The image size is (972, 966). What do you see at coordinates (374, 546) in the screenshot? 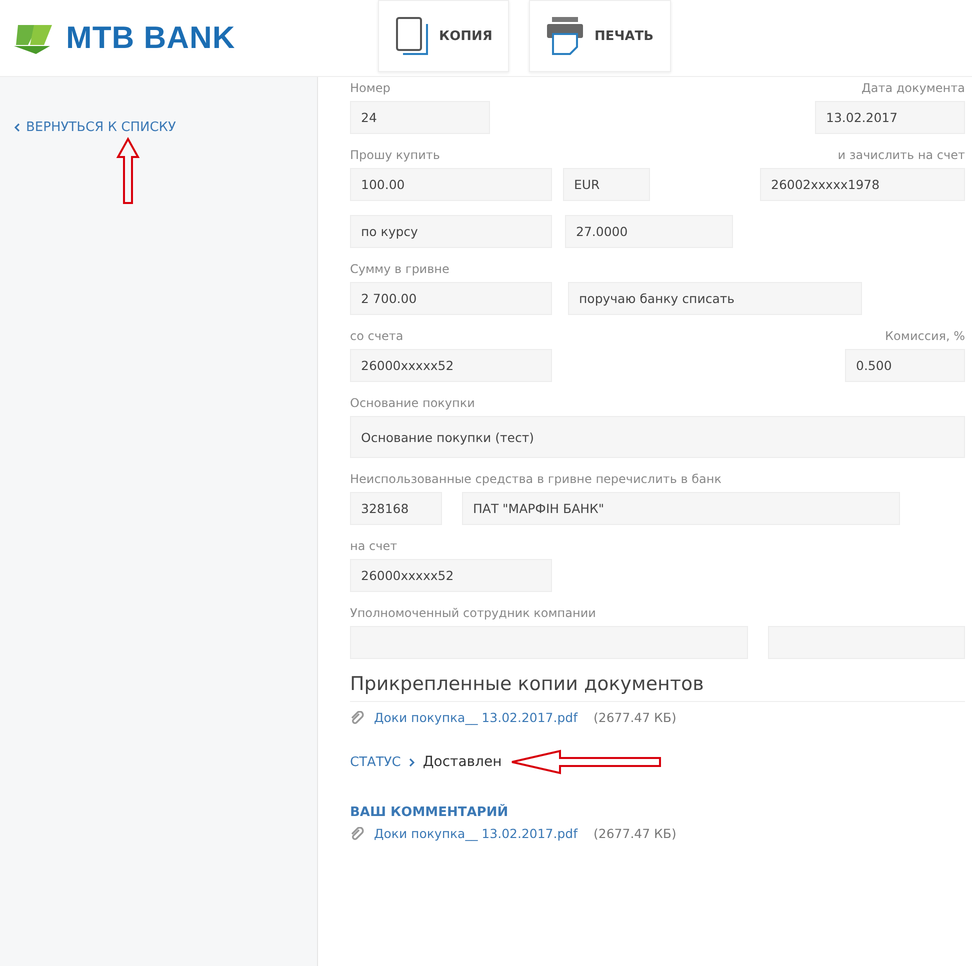
I see `field-label: на счет` at bounding box center [374, 546].